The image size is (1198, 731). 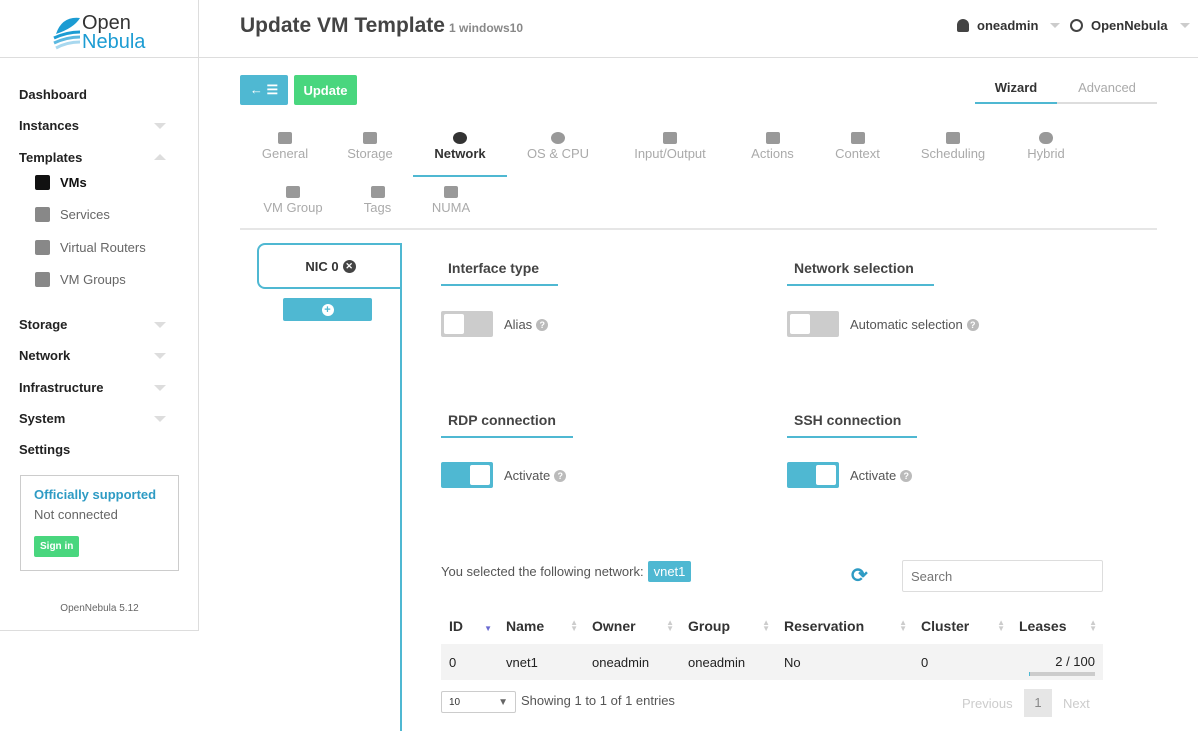 I want to click on sidebar-item-instances: Instances, so click(x=49, y=125).